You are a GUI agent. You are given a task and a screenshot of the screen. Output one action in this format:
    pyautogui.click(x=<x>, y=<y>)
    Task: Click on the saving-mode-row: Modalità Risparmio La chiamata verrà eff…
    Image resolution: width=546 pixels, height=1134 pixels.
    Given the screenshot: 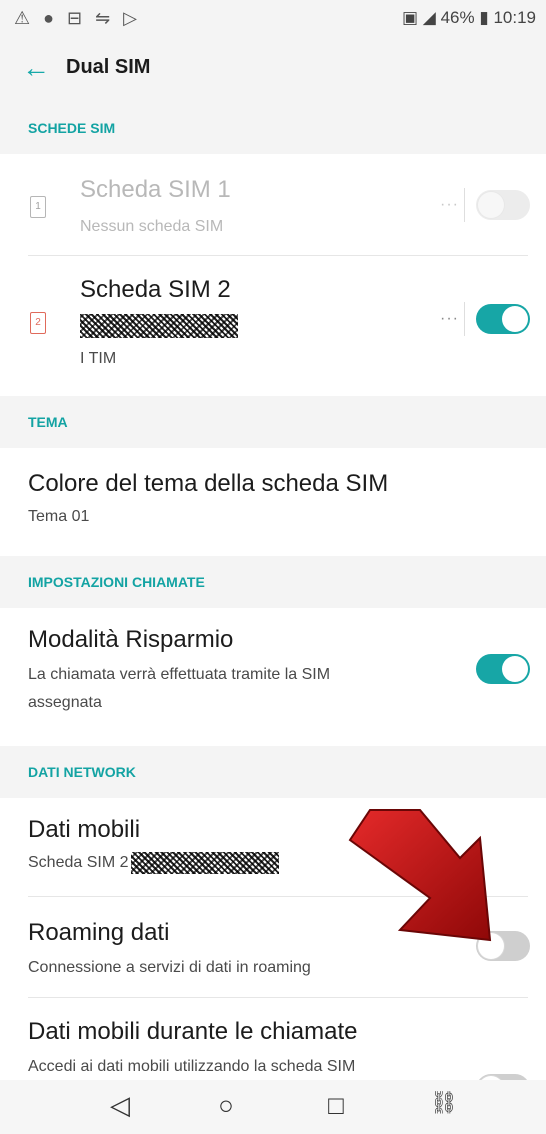 What is the action you would take?
    pyautogui.click(x=273, y=675)
    